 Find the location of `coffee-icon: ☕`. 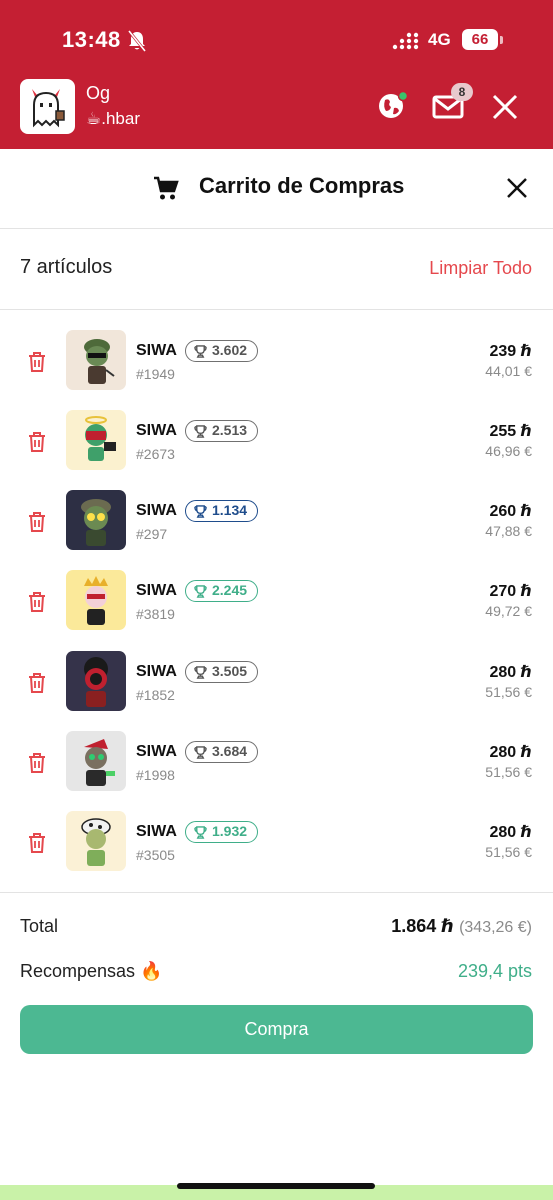

coffee-icon: ☕ is located at coordinates (94, 118).